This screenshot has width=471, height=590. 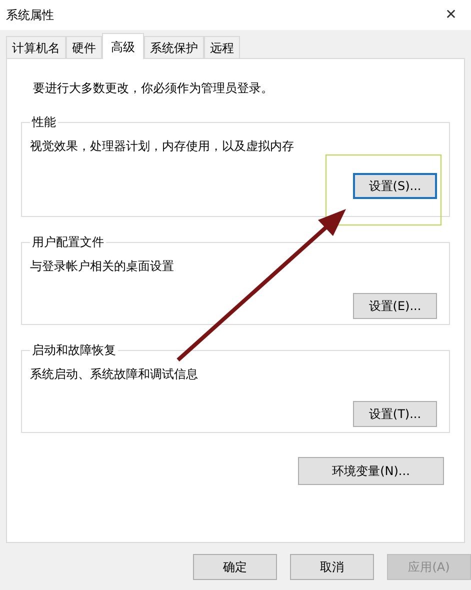 What do you see at coordinates (153, 88) in the screenshot?
I see `admin-notice: 要进行大多数更改，你必须作为管理员登录。` at bounding box center [153, 88].